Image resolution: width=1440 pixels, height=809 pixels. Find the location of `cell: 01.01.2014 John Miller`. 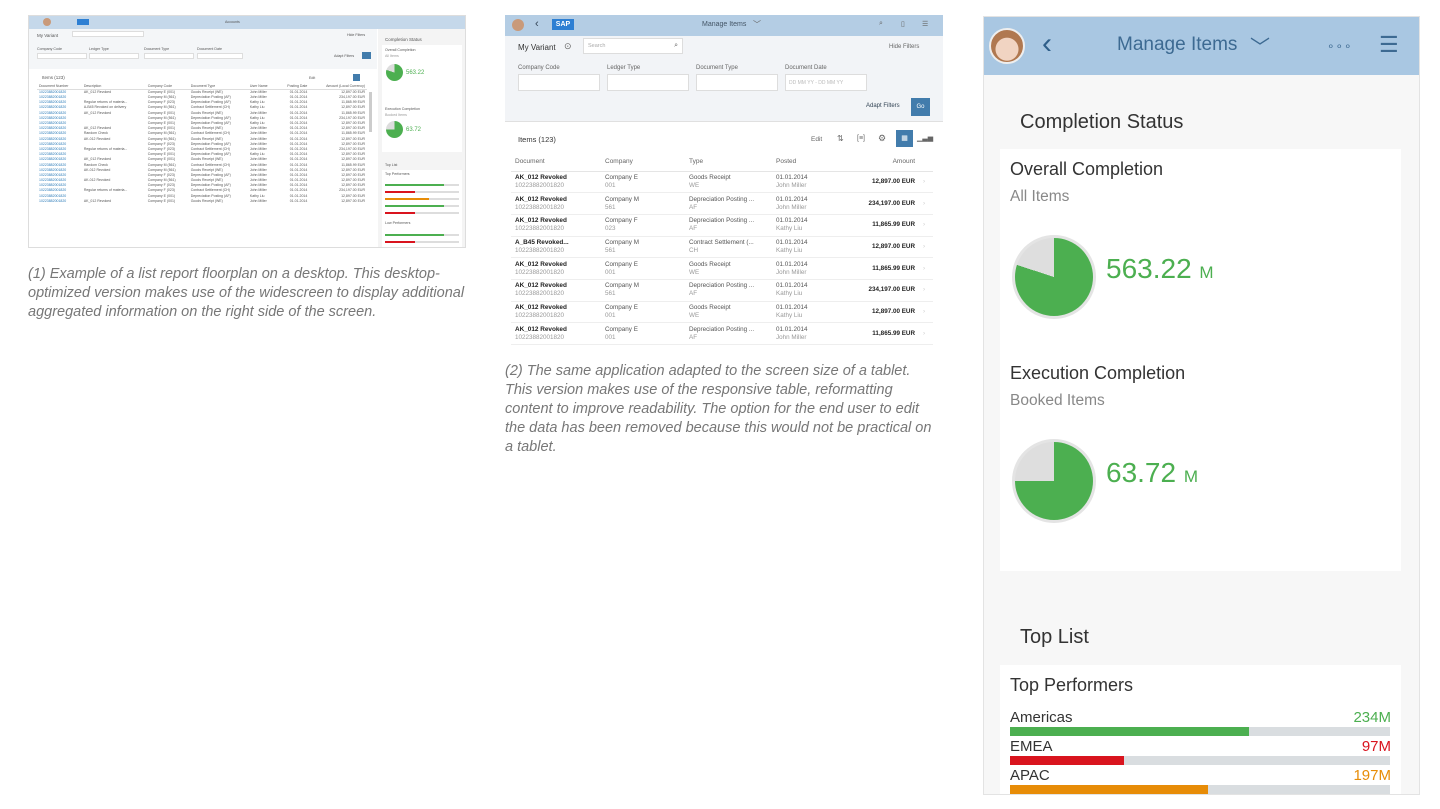

cell: 01.01.2014 John Miller is located at coordinates (801, 268).